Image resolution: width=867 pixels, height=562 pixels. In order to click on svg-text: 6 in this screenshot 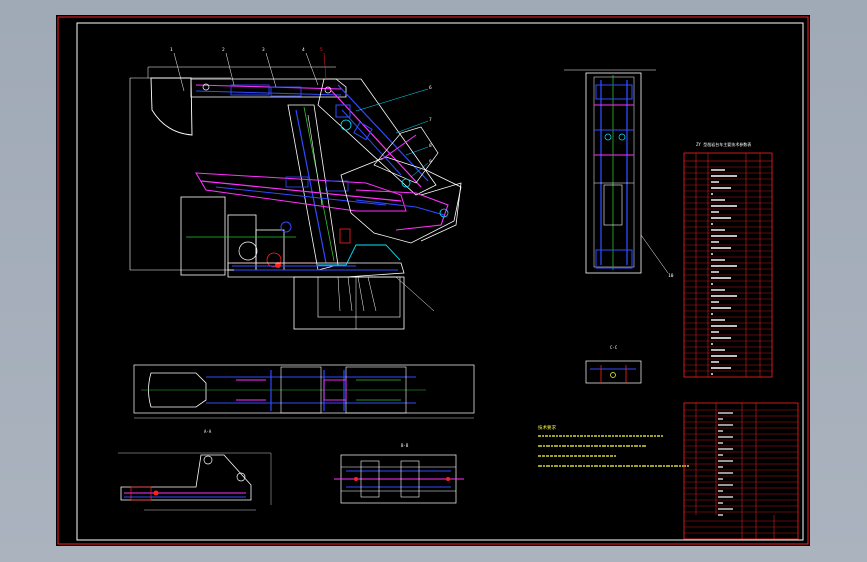, I will do `click(430, 88)`.